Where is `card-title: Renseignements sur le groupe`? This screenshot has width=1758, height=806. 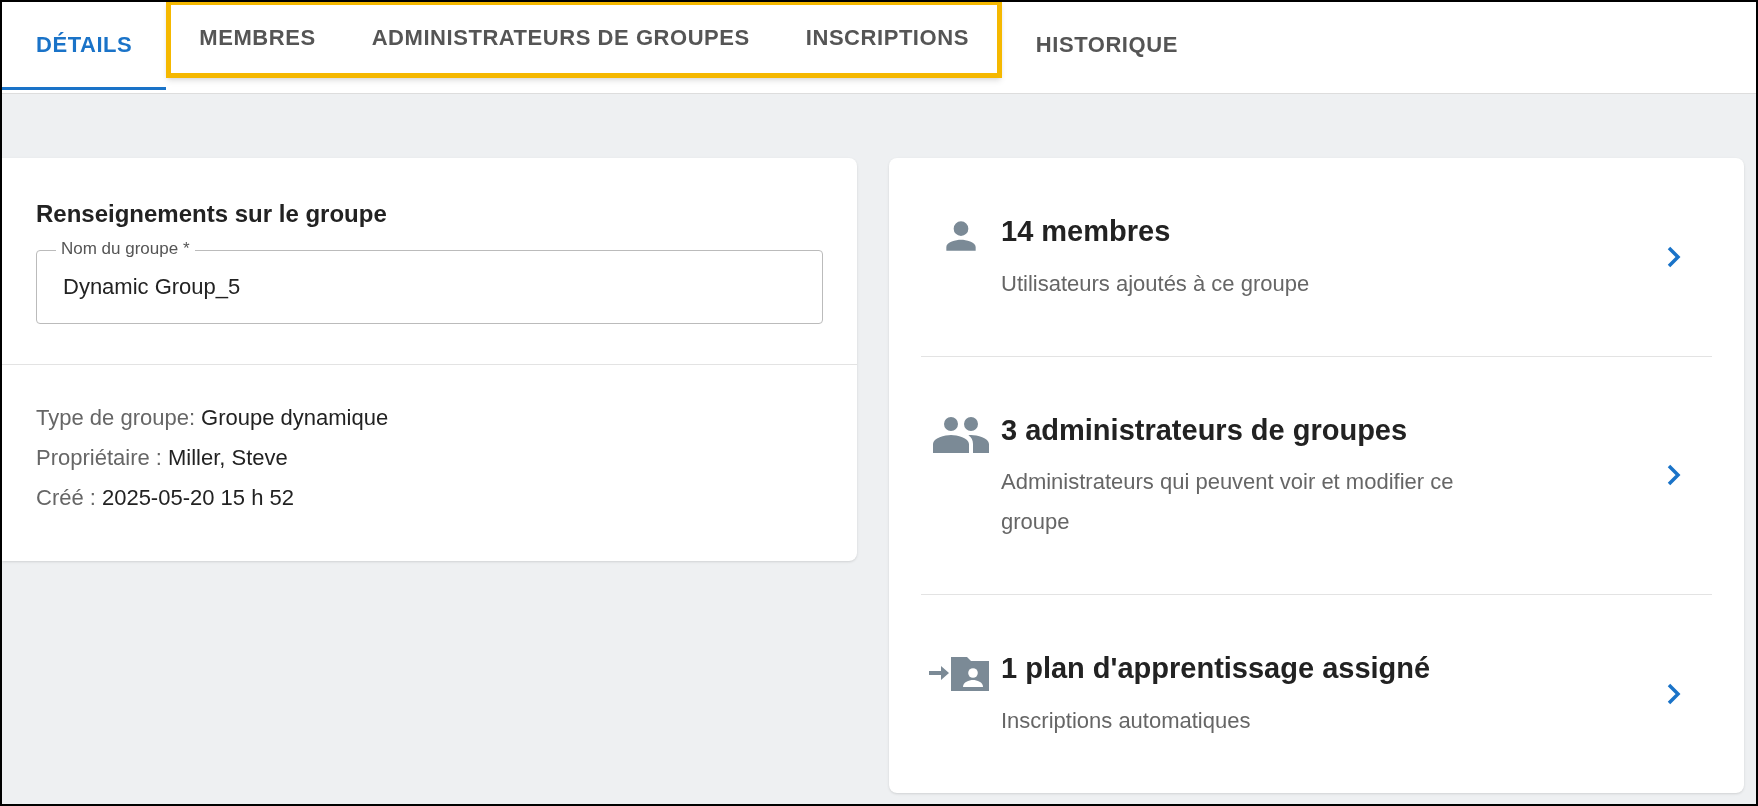
card-title: Renseignements sur le groupe is located at coordinates (212, 214).